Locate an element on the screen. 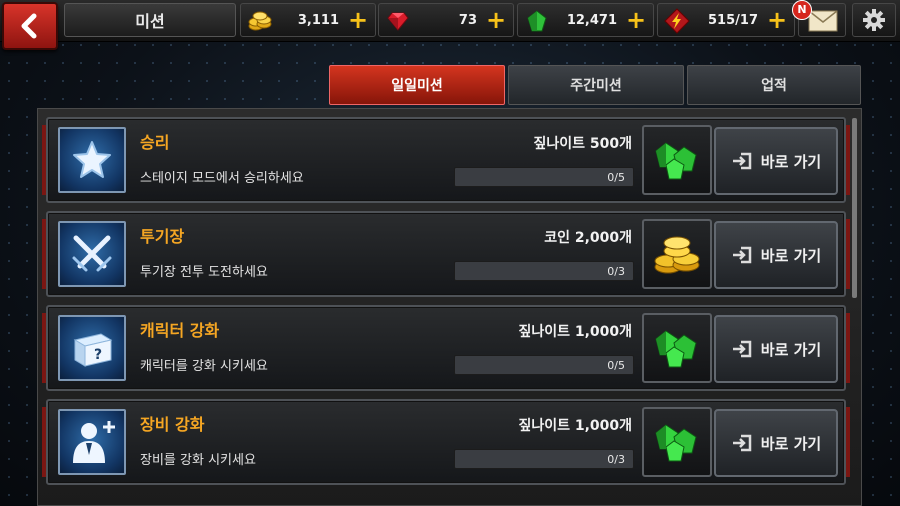 The image size is (900, 506). tab-weekly-missions: 주간미션 is located at coordinates (596, 85).